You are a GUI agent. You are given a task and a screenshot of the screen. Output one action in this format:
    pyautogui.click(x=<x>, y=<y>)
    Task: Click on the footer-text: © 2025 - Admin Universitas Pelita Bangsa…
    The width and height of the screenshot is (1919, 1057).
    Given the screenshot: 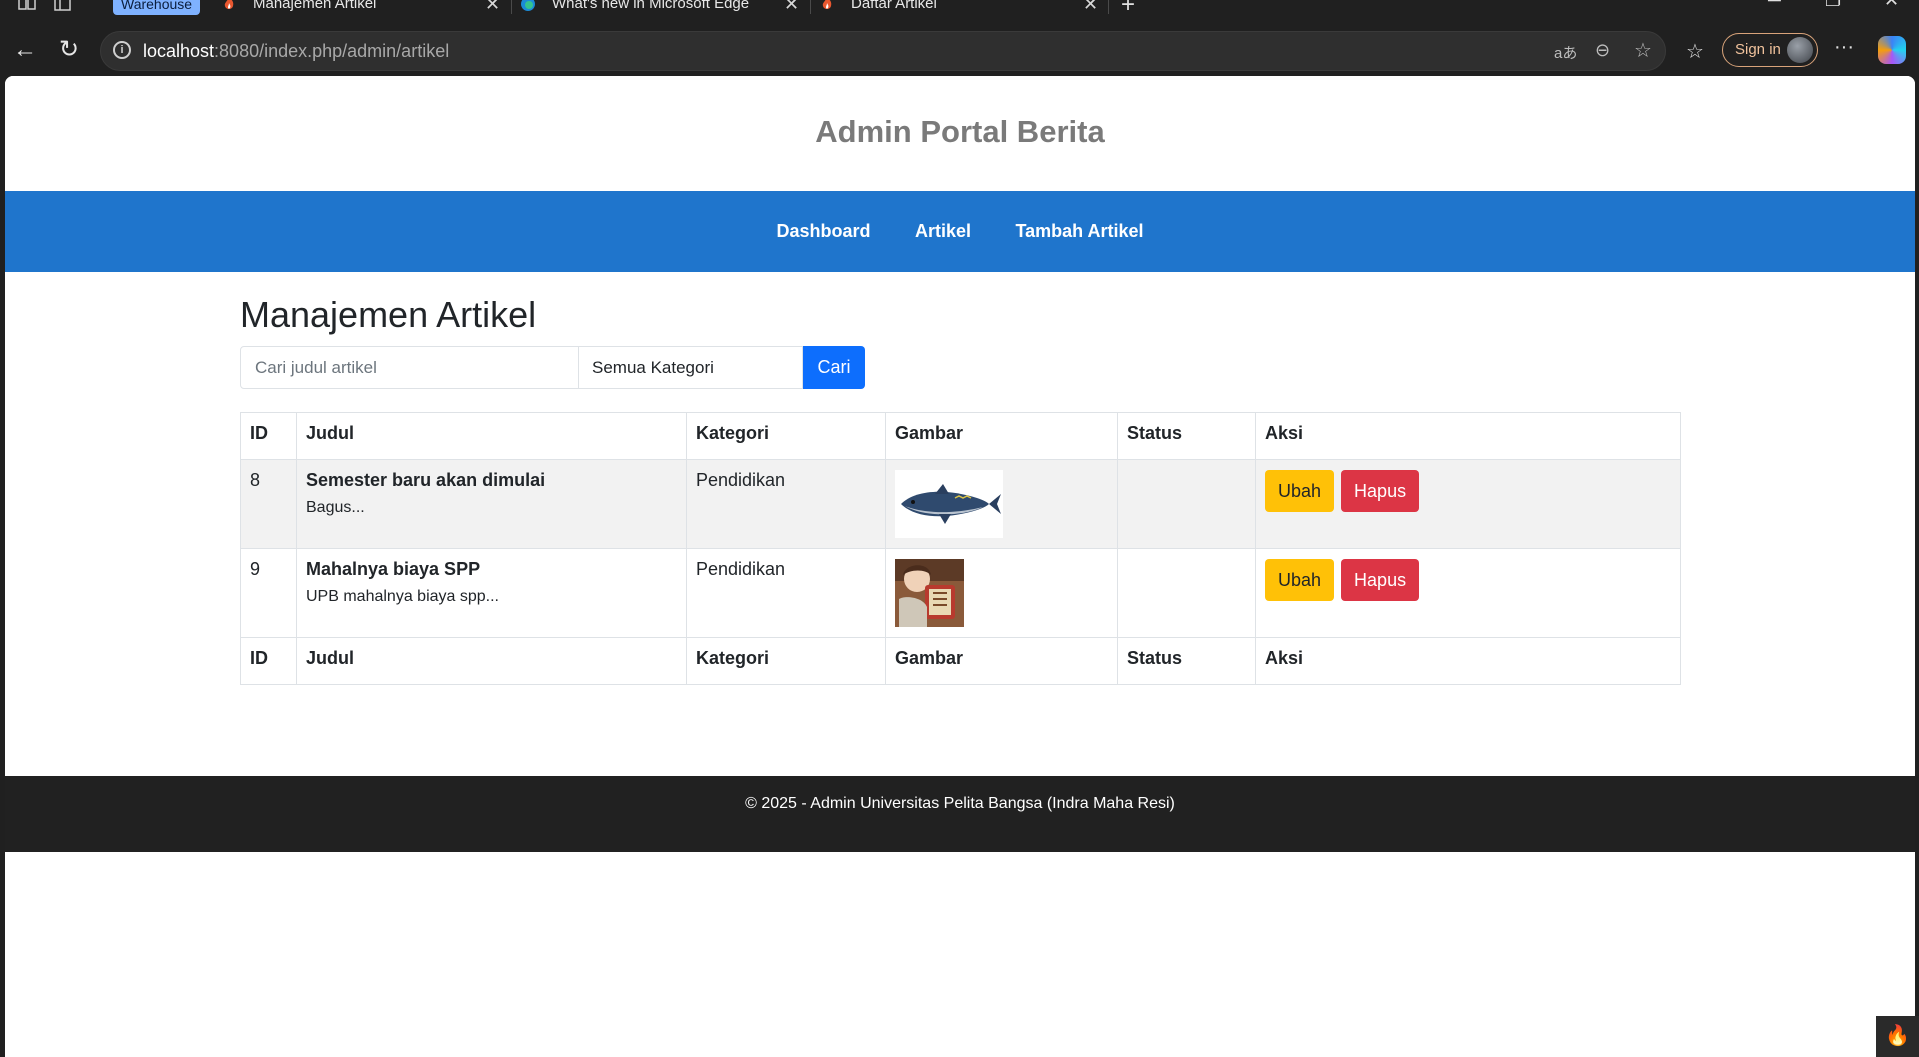 What is the action you would take?
    pyautogui.click(x=960, y=803)
    